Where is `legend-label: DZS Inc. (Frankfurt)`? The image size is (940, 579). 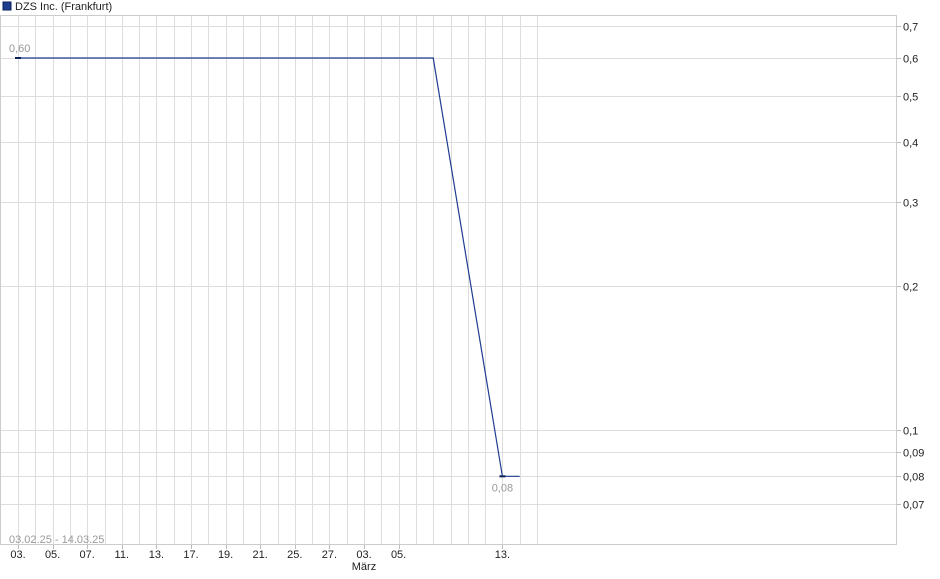
legend-label: DZS Inc. (Frankfurt) is located at coordinates (63, 7).